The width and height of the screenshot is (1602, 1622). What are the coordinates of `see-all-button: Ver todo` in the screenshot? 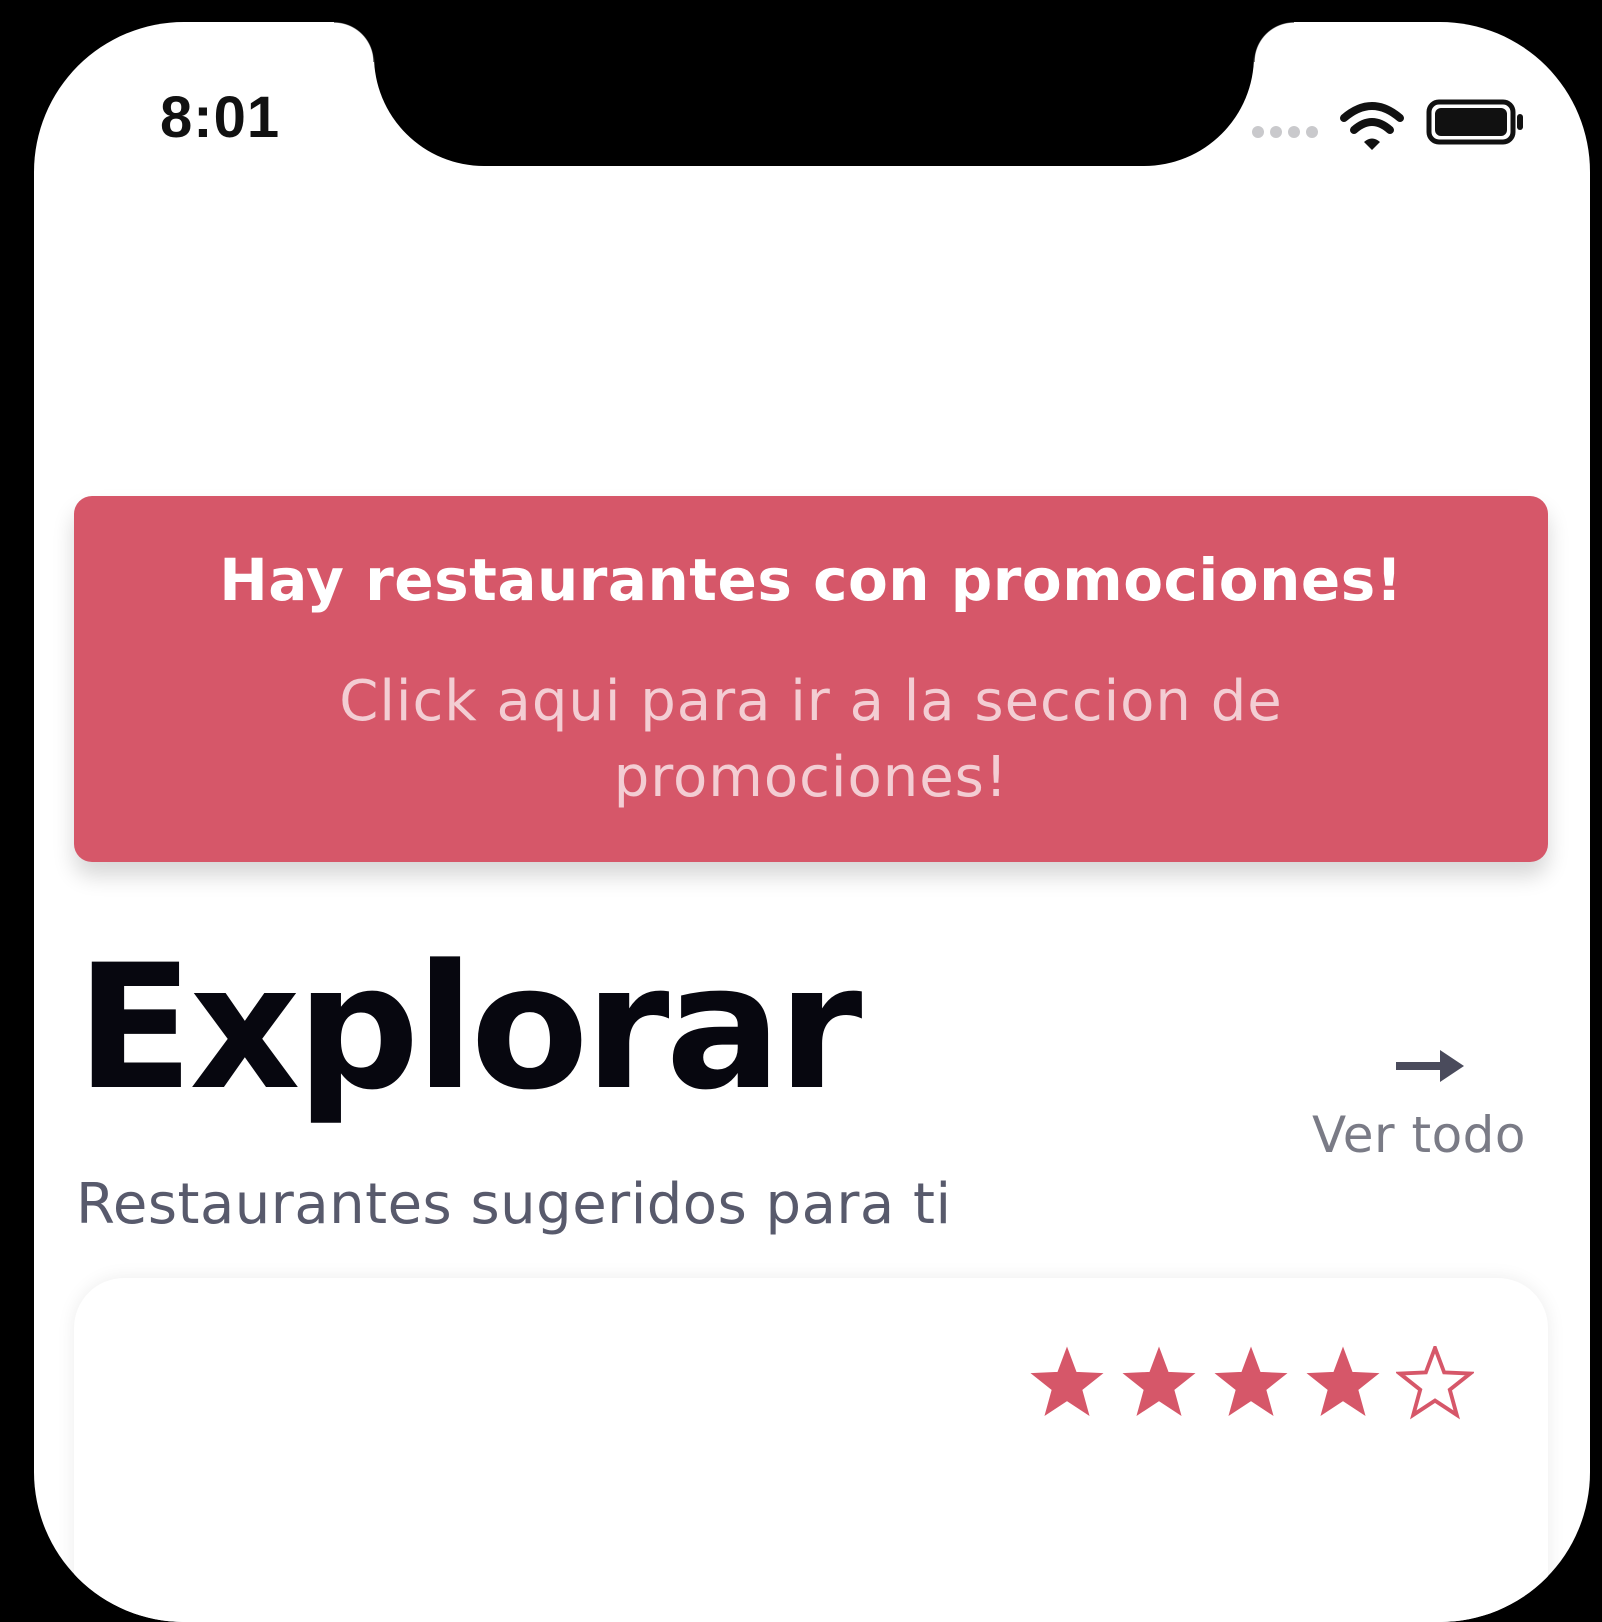 It's located at (1419, 1106).